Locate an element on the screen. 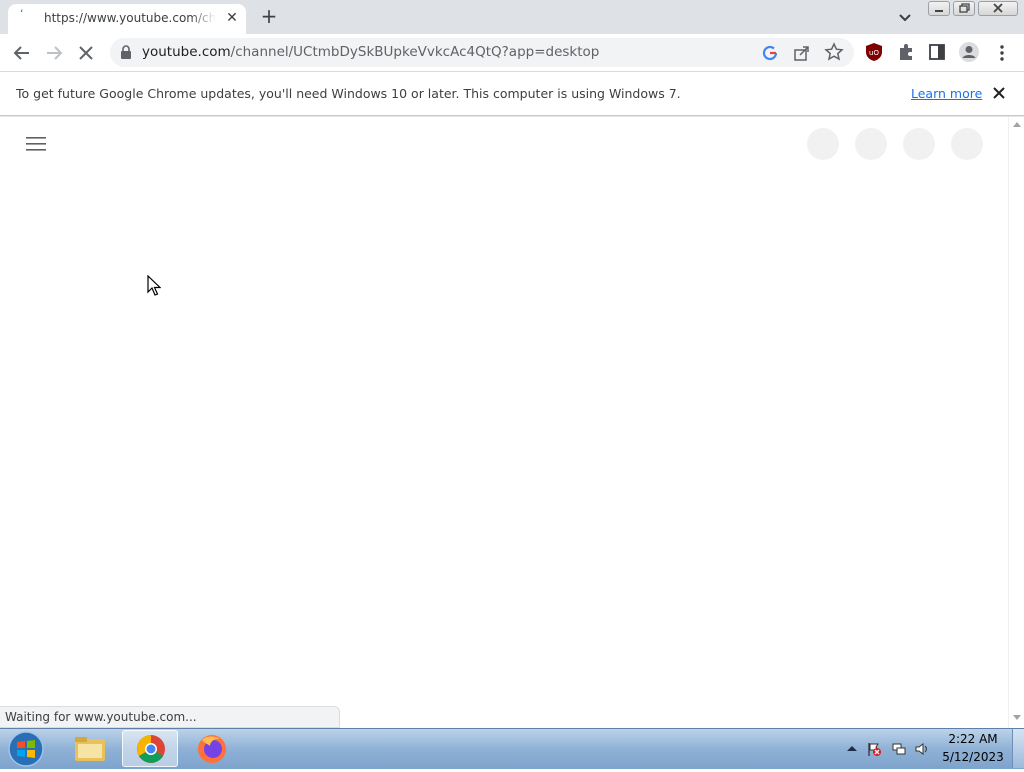 This screenshot has height=772, width=1024. forward-arrow-icon is located at coordinates (54, 53).